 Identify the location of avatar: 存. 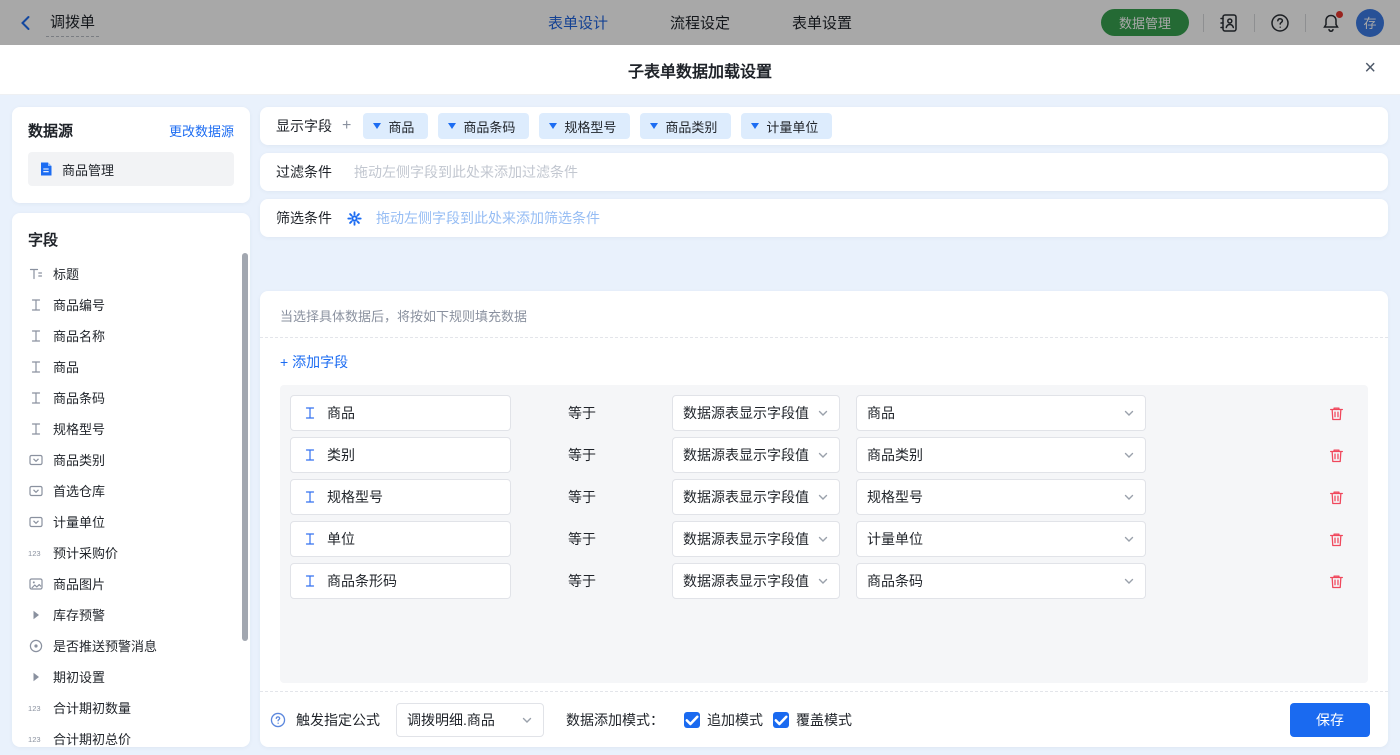
(1370, 22).